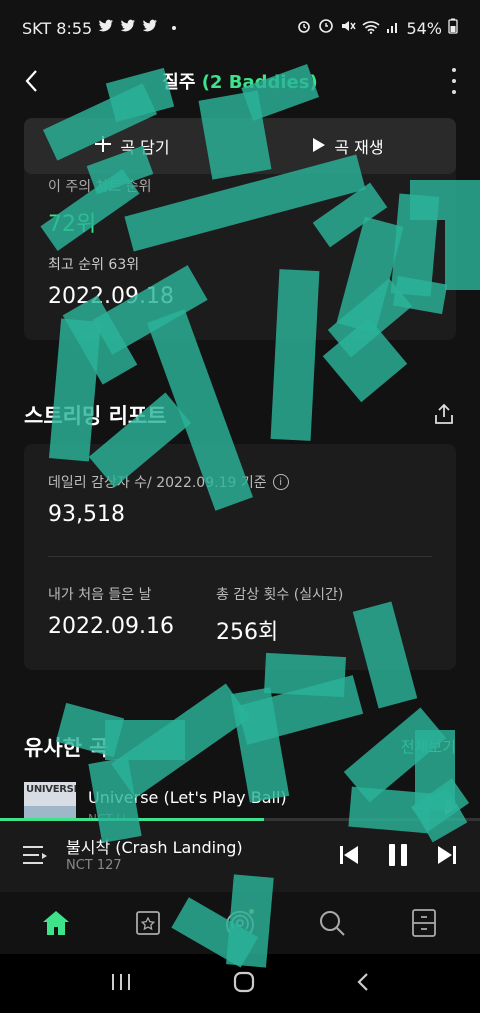  I want to click on alarm-icon, so click(304, 28).